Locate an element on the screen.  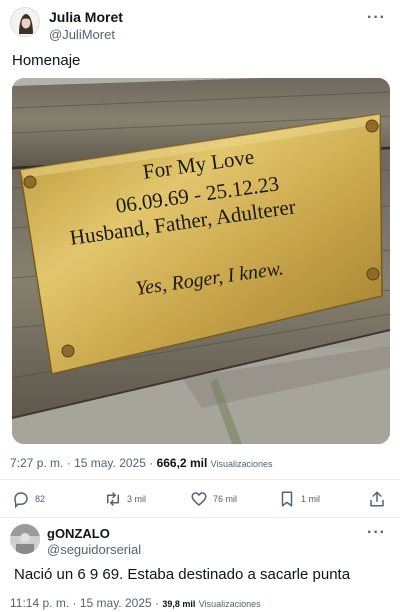
retweet-count: 3 mil is located at coordinates (137, 499).